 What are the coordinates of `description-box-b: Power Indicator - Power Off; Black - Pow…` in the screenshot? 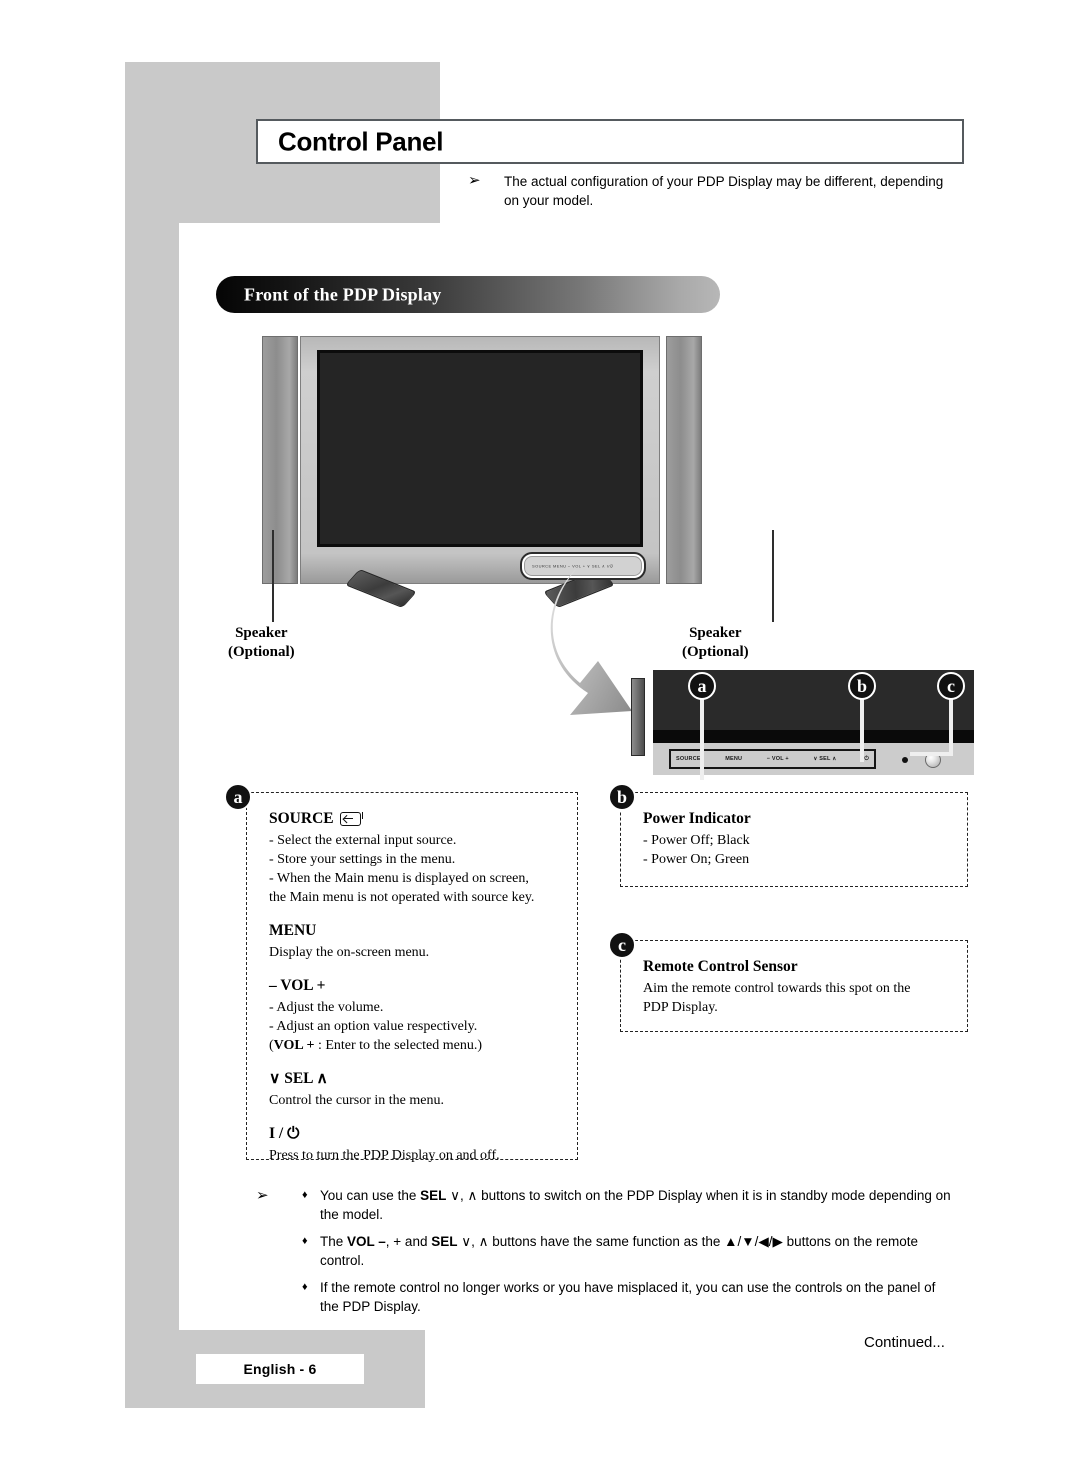 It's located at (794, 839).